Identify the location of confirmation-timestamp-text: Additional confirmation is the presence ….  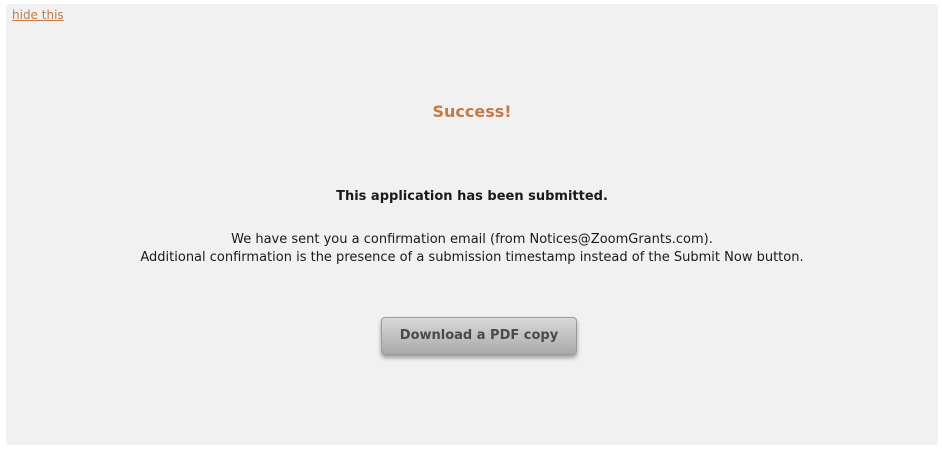
(472, 257).